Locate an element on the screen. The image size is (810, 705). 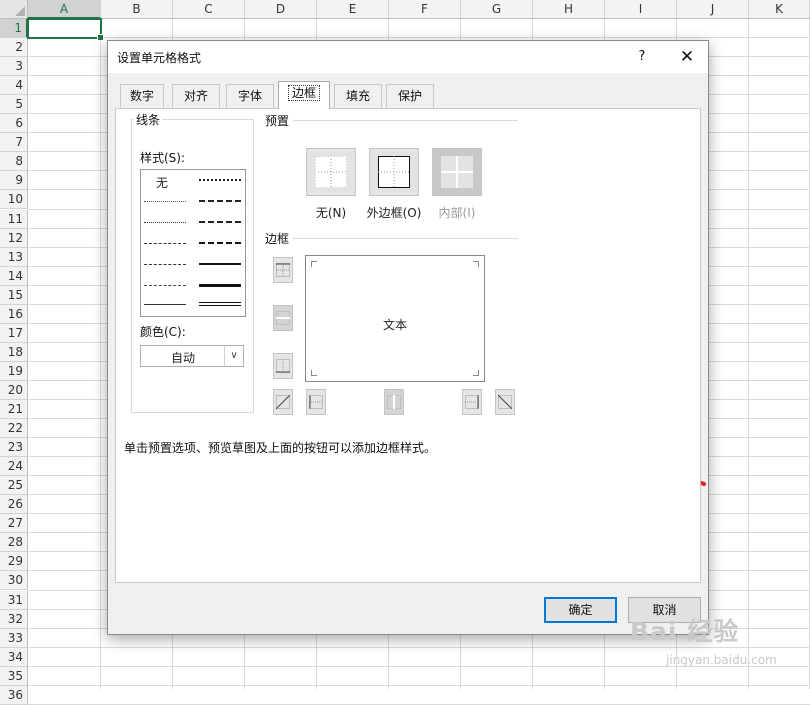
line-style-medium is located at coordinates (220, 264).